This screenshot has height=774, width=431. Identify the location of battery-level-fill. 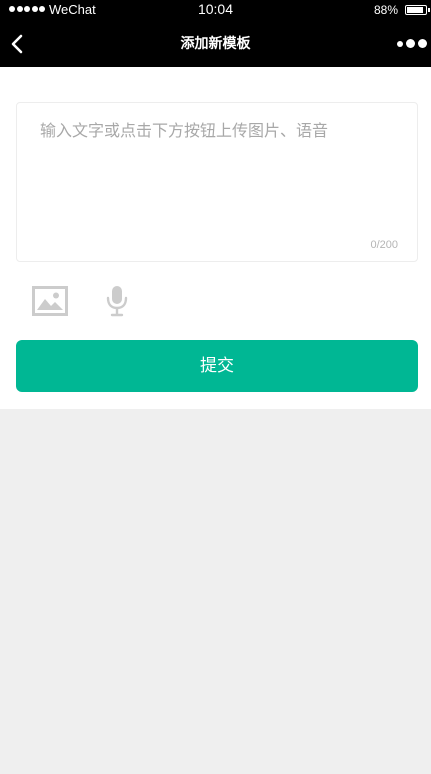
(415, 10).